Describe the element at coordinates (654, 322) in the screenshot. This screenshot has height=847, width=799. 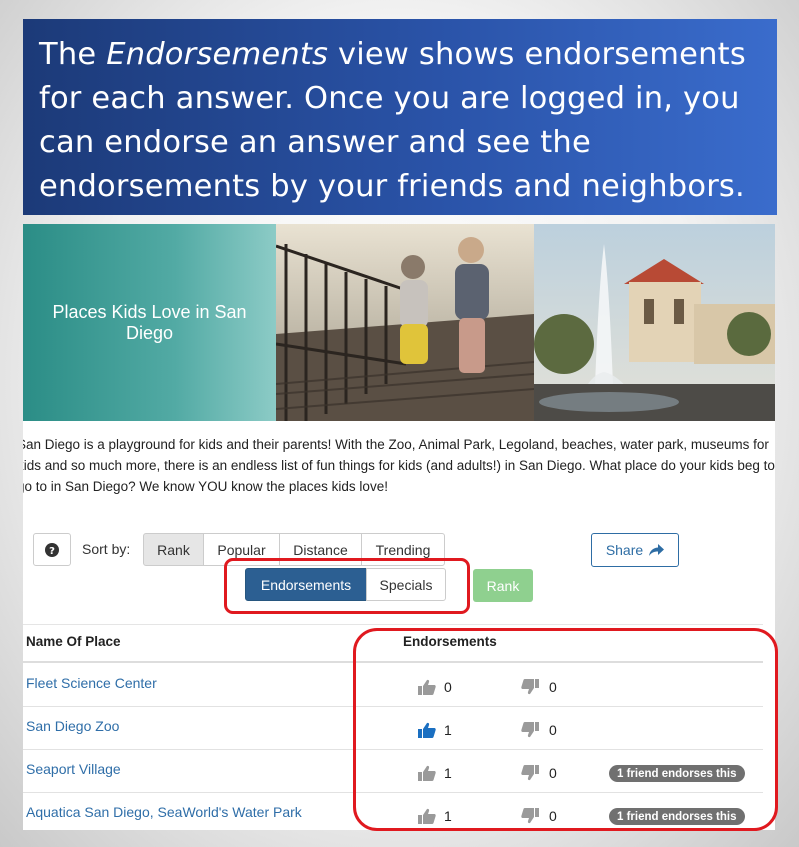
I see `fountain-photo` at that location.